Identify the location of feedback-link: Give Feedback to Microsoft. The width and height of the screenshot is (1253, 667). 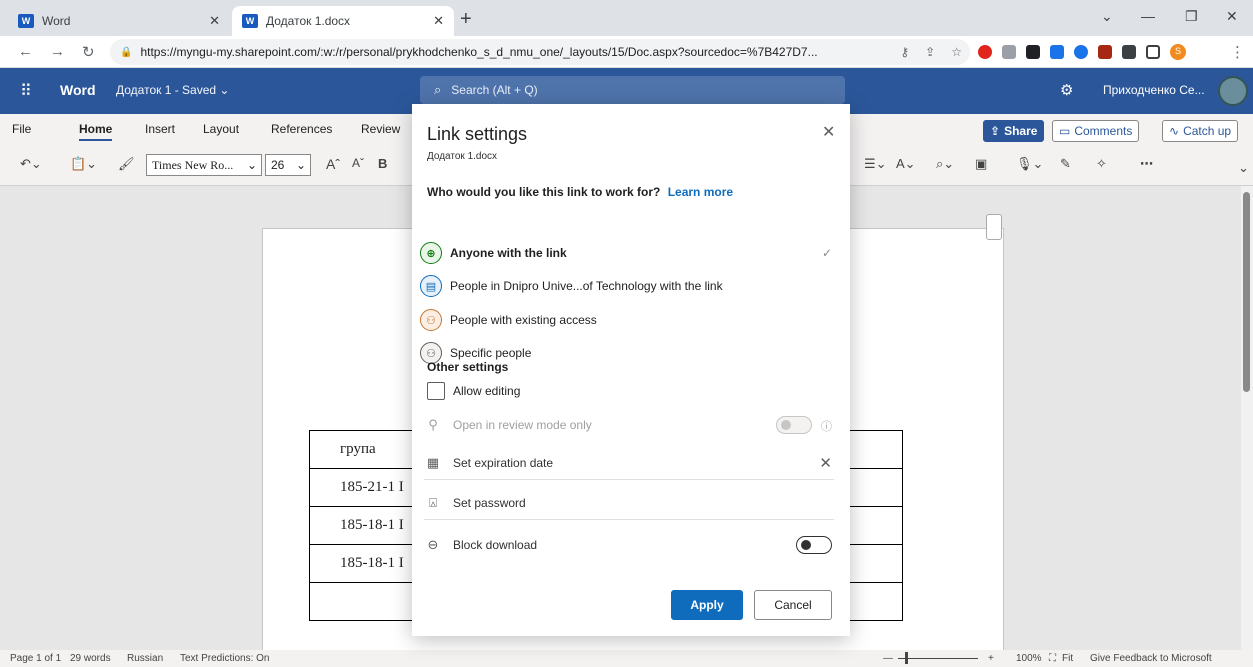
(1151, 658).